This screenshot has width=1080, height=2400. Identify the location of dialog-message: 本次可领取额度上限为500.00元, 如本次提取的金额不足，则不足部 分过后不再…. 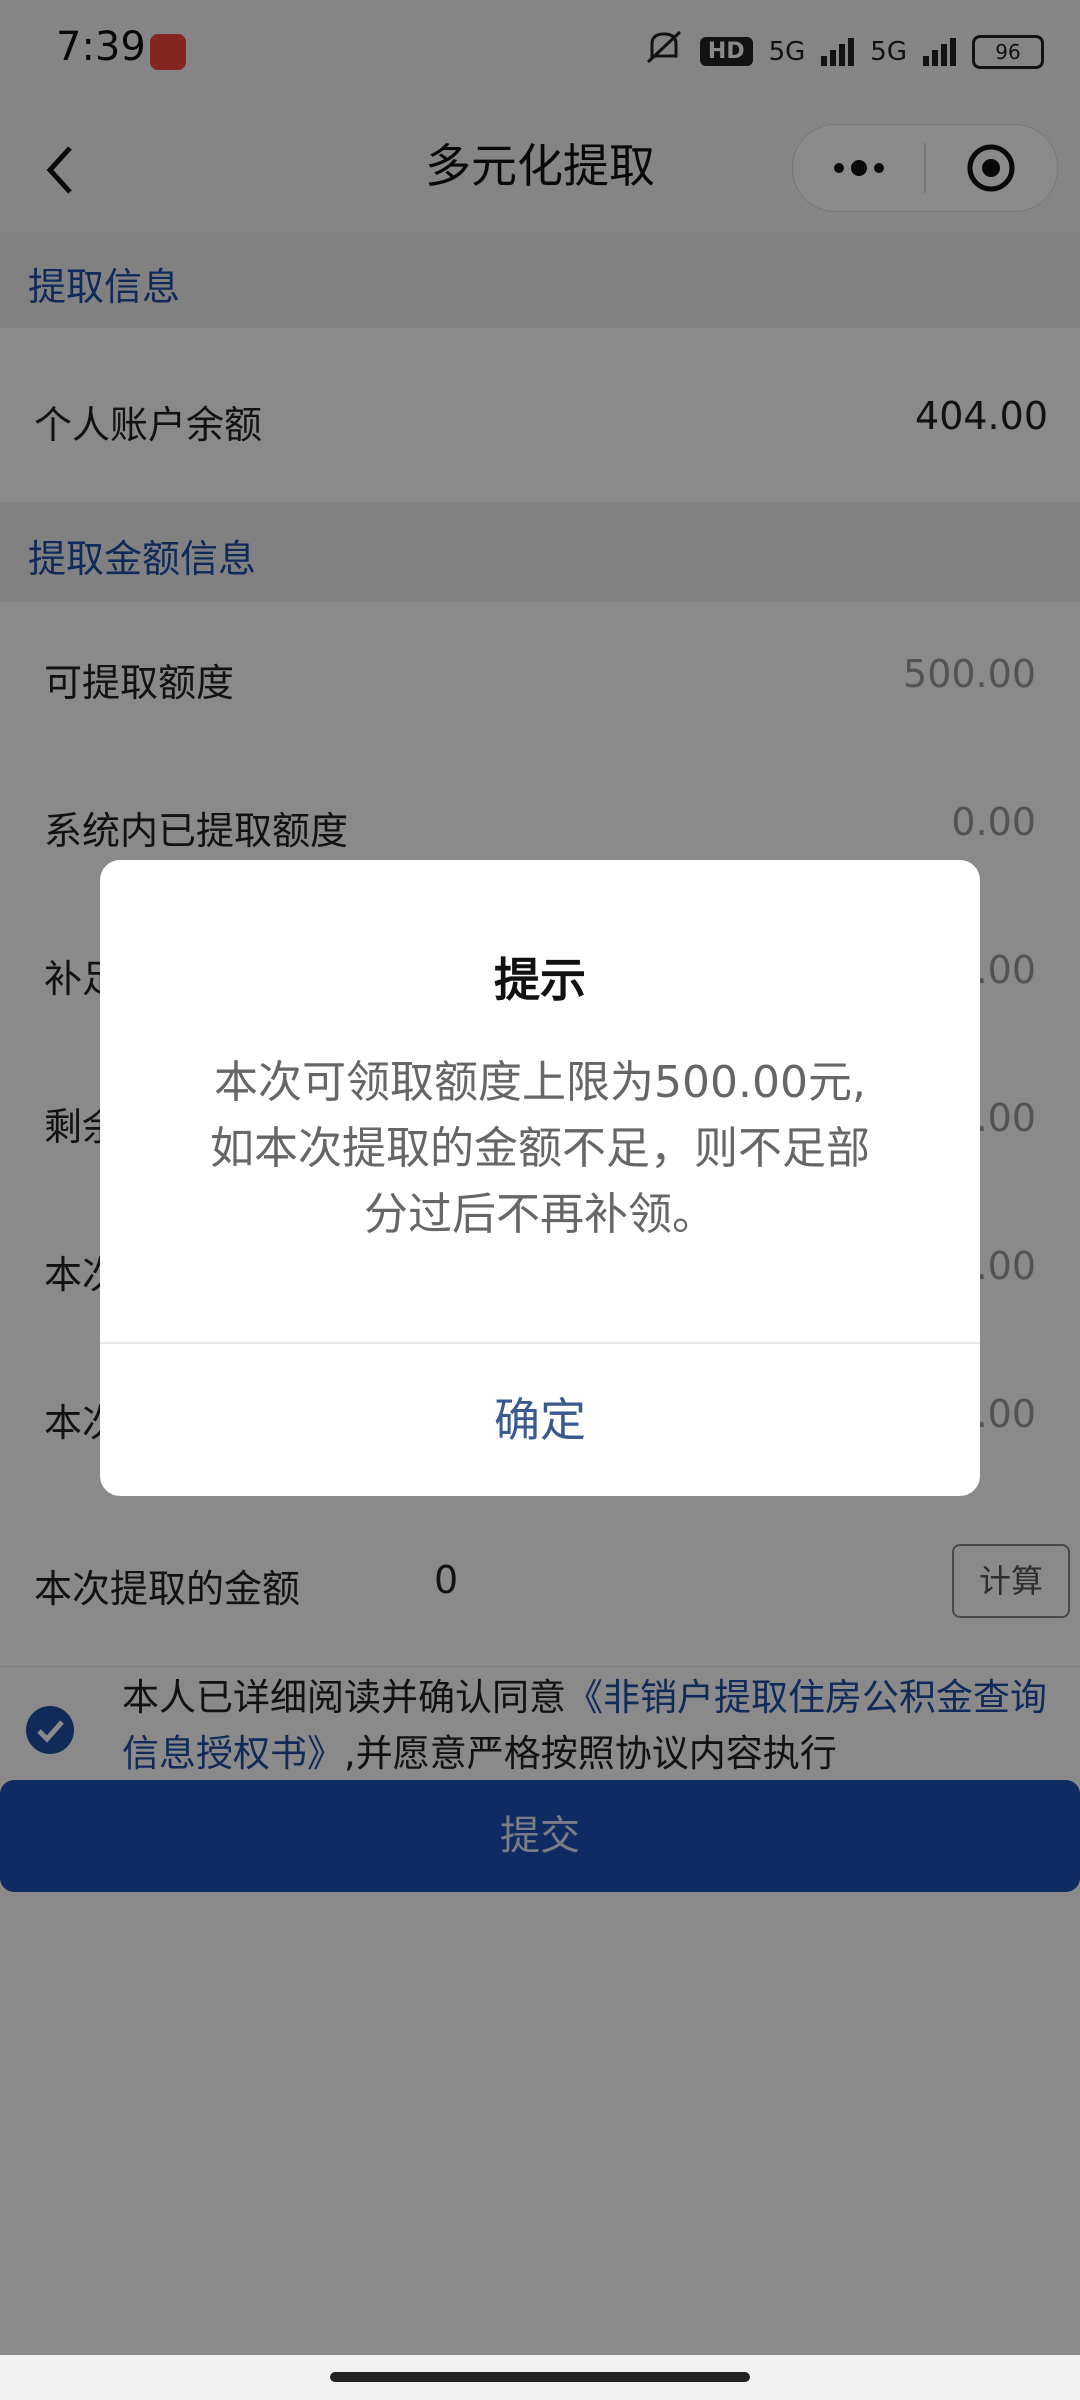
(540, 1149).